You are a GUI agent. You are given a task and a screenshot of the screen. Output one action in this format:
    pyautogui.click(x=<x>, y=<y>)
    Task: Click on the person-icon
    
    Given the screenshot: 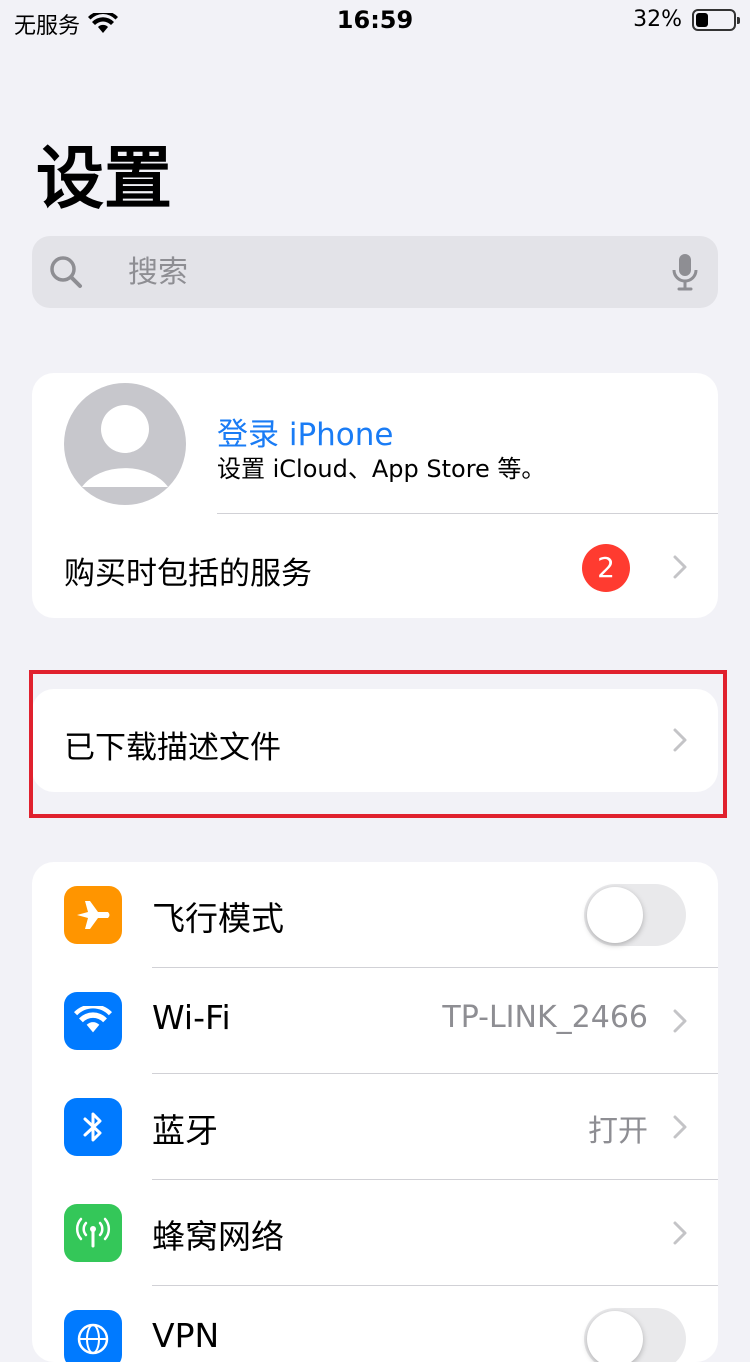 What is the action you would take?
    pyautogui.click(x=125, y=446)
    